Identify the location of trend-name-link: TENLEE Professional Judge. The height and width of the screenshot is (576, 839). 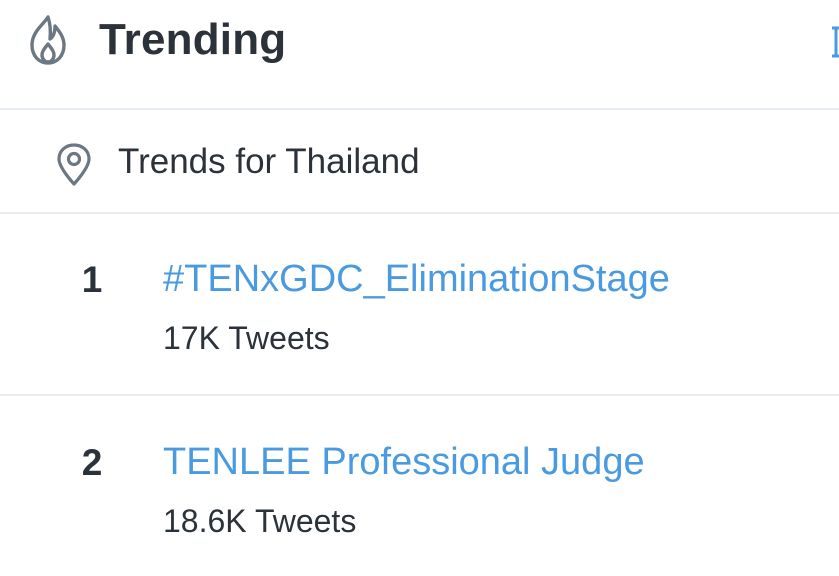
(404, 462).